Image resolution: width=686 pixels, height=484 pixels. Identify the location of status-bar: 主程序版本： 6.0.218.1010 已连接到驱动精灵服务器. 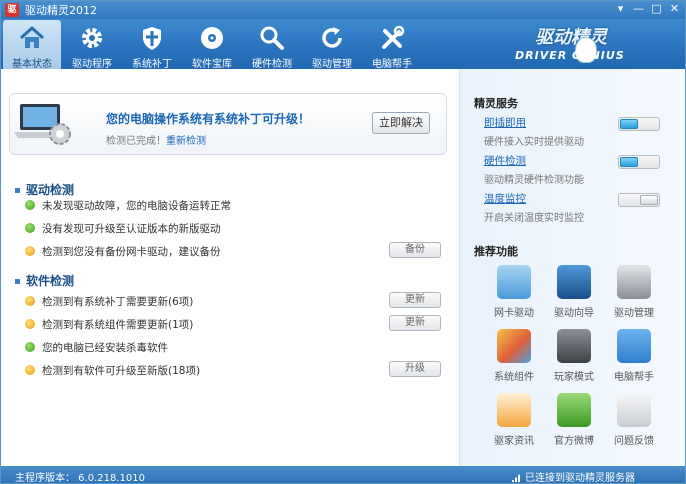
(343, 475).